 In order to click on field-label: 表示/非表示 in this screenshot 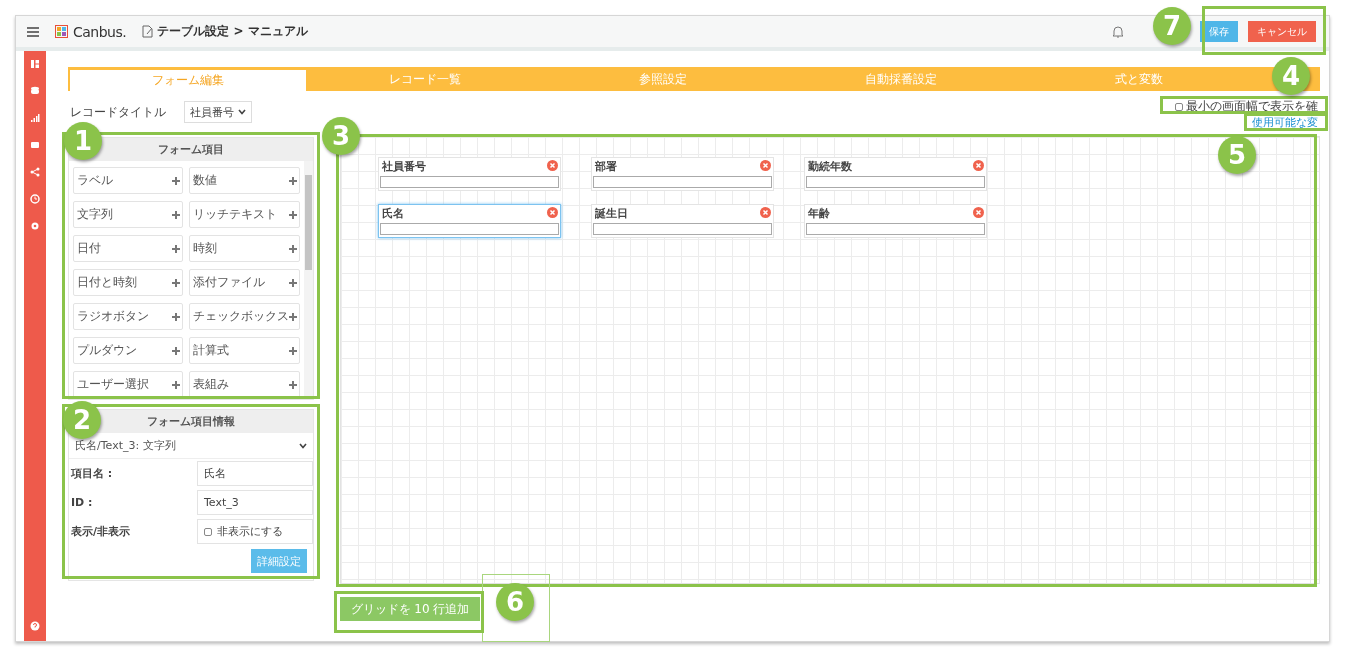, I will do `click(101, 531)`.